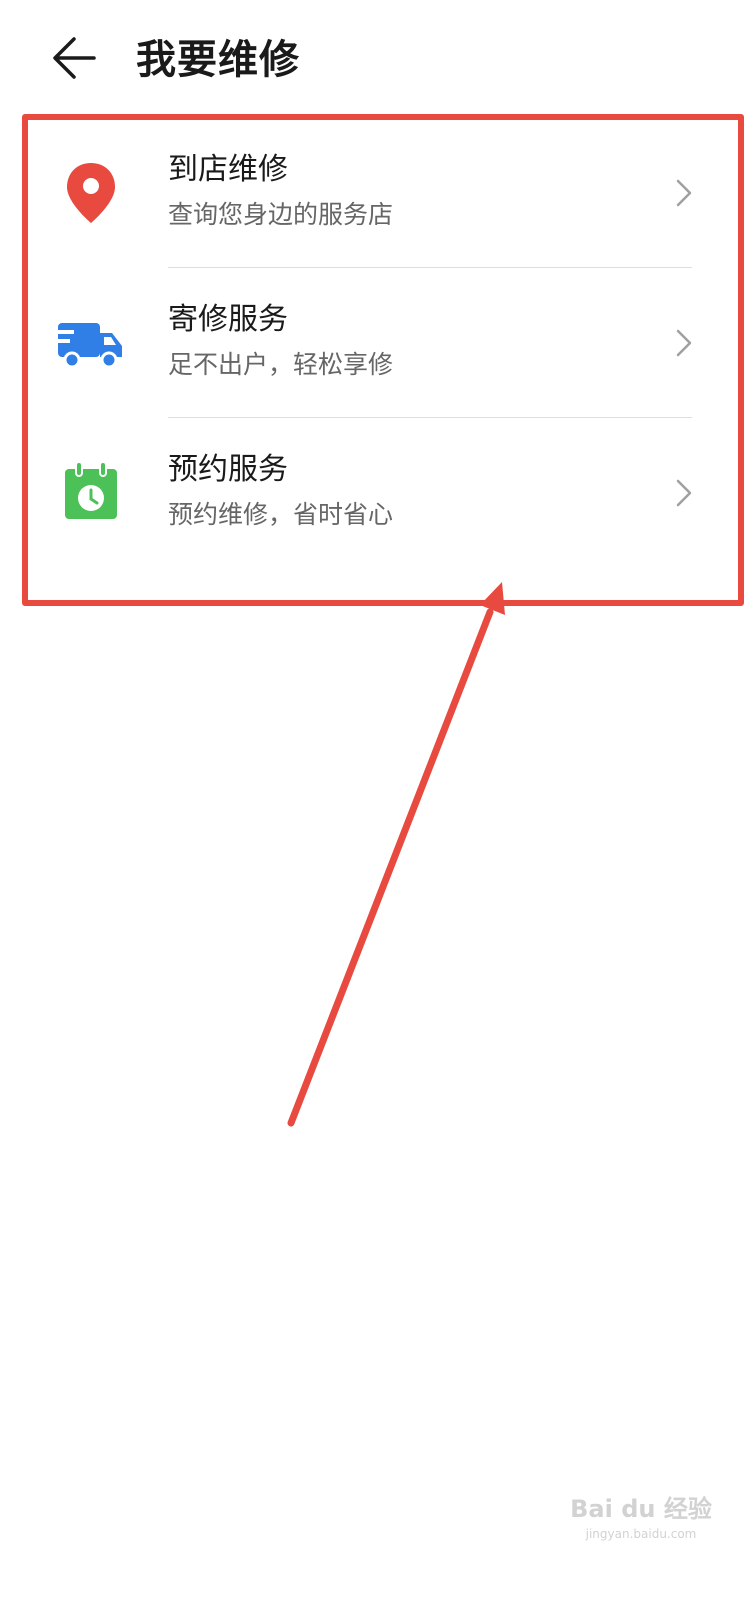 The height and width of the screenshot is (1600, 754). I want to click on arrow-left-icon, so click(74, 58).